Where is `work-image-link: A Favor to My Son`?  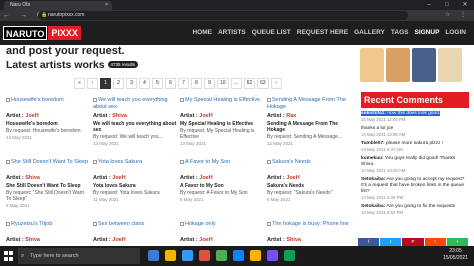
work-image-link: A Favor to My Son is located at coordinates (222, 166).